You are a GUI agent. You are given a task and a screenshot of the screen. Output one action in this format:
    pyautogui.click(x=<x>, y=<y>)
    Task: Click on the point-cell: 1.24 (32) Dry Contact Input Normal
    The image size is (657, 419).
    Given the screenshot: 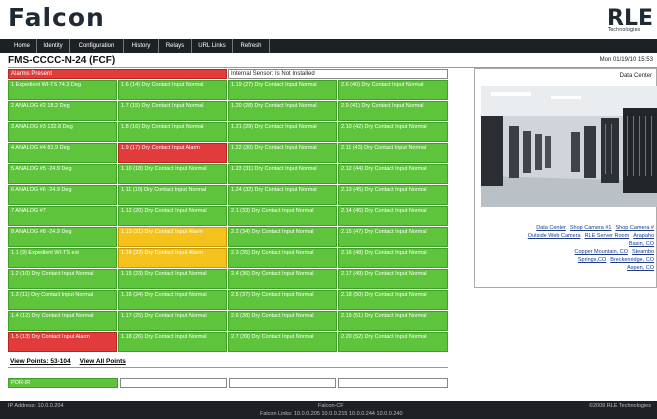 What is the action you would take?
    pyautogui.click(x=282, y=195)
    